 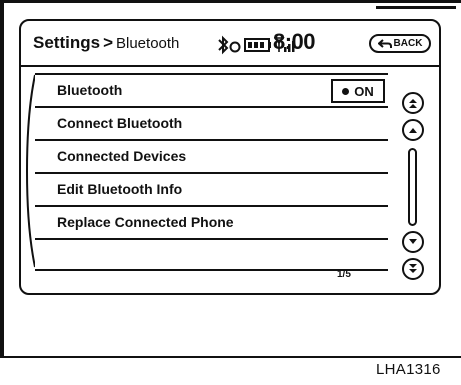 I want to click on figure-frame-left, so click(x=2, y=179).